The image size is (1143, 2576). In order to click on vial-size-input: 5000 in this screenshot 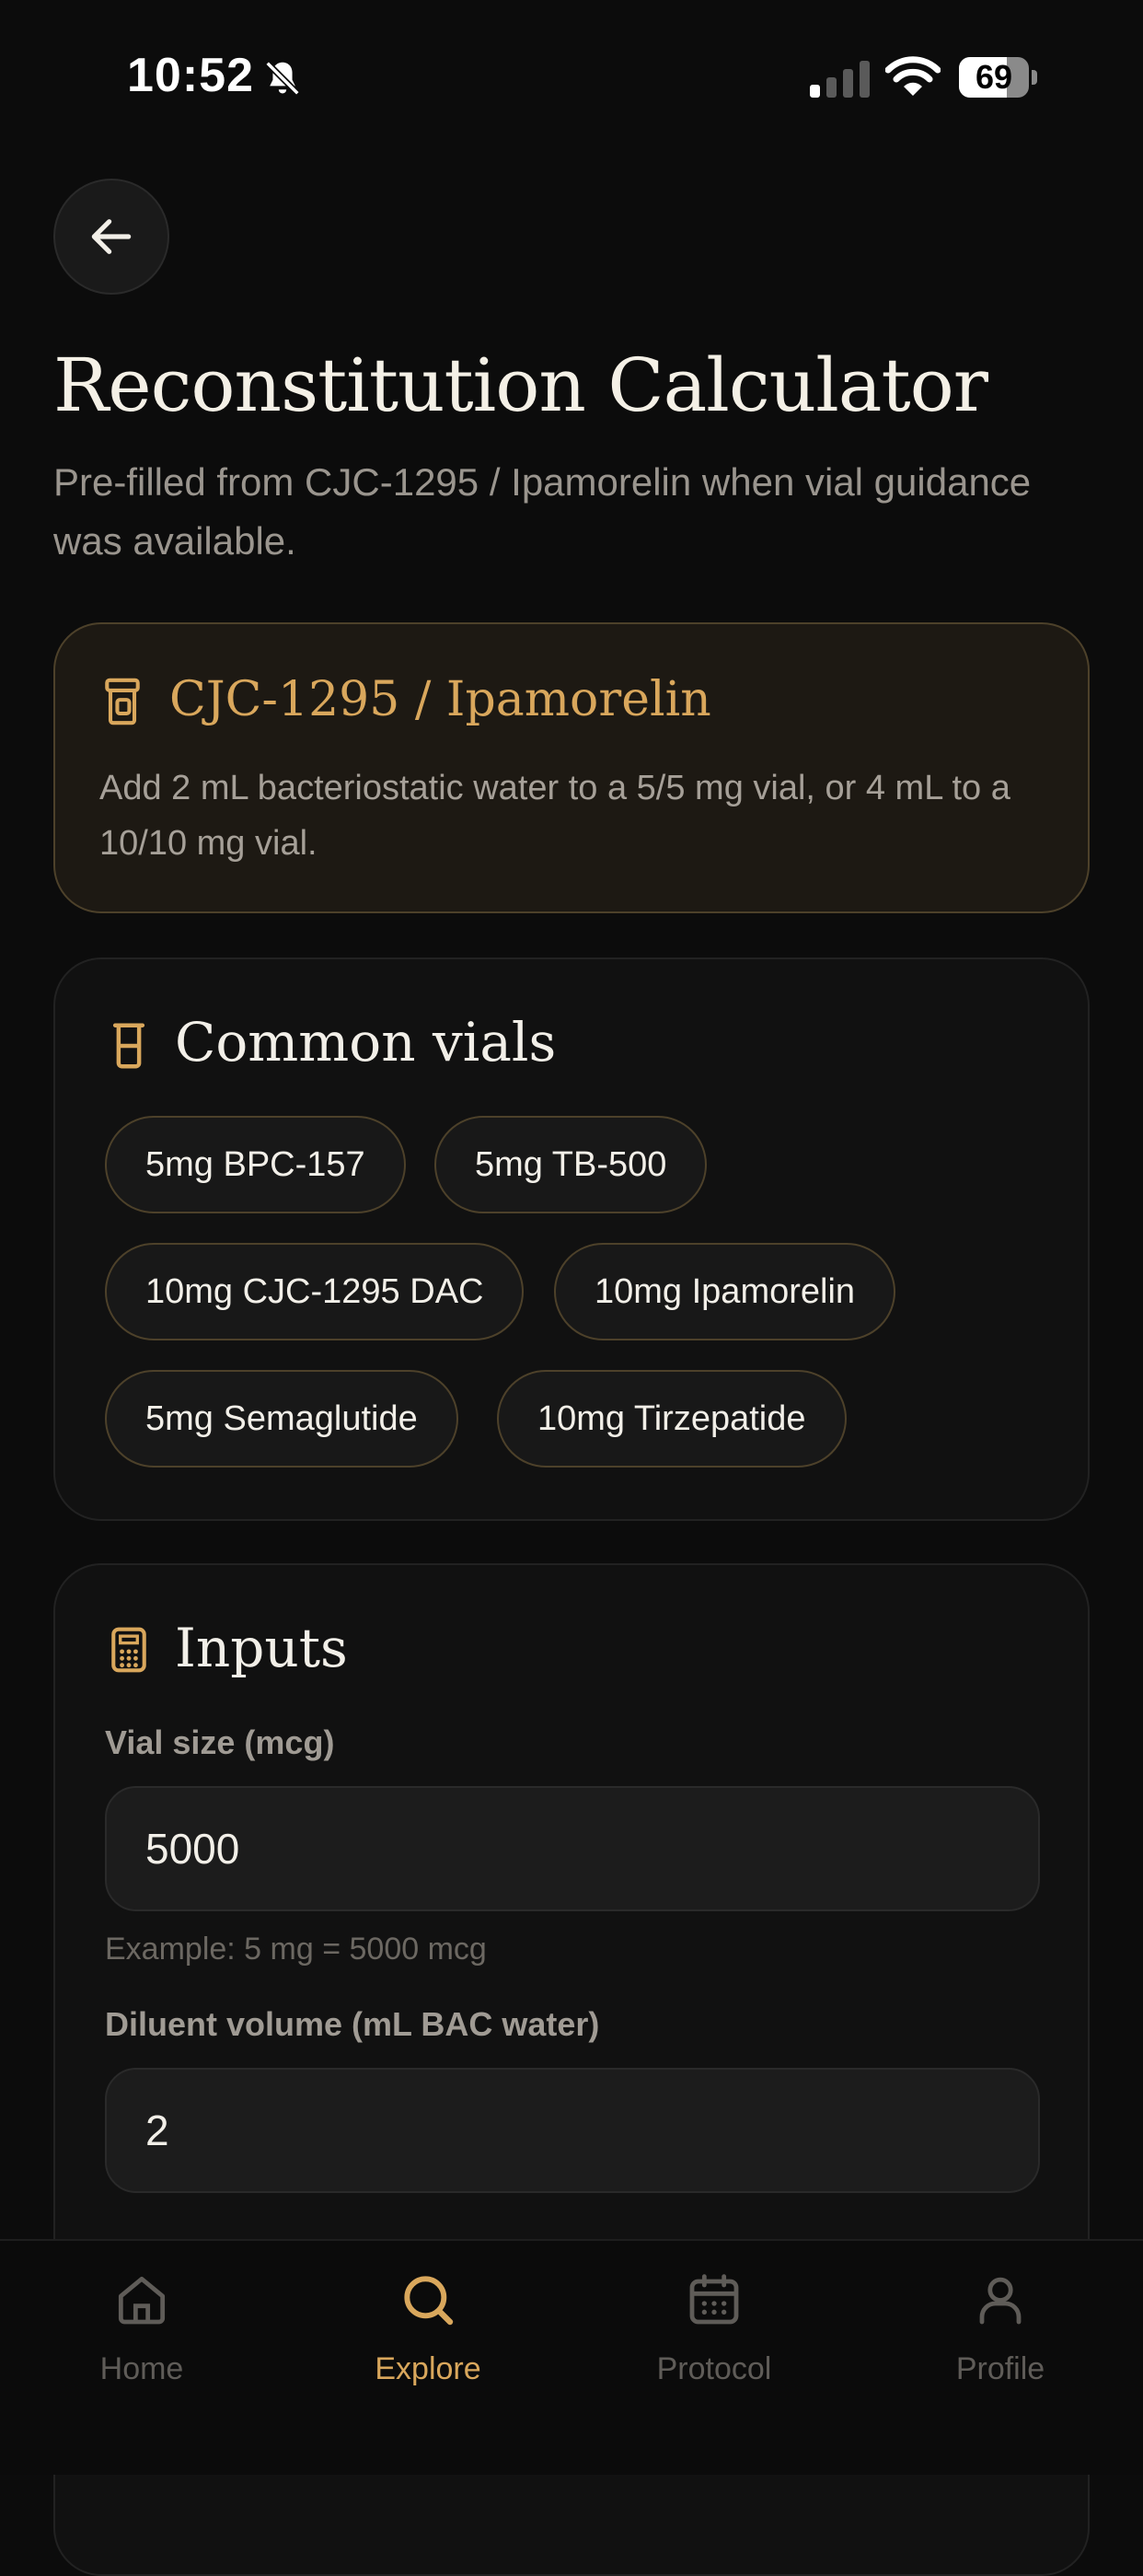, I will do `click(573, 1848)`.